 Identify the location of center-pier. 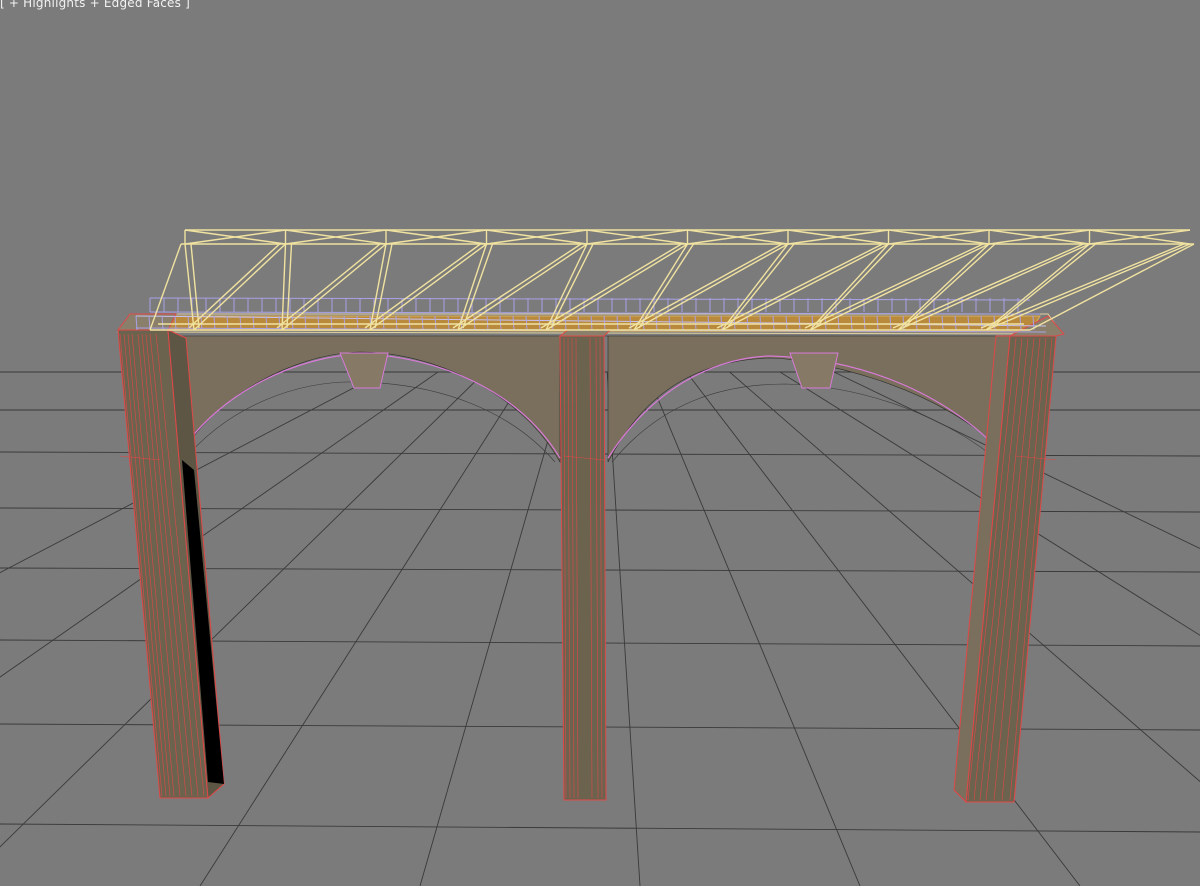
(585, 565).